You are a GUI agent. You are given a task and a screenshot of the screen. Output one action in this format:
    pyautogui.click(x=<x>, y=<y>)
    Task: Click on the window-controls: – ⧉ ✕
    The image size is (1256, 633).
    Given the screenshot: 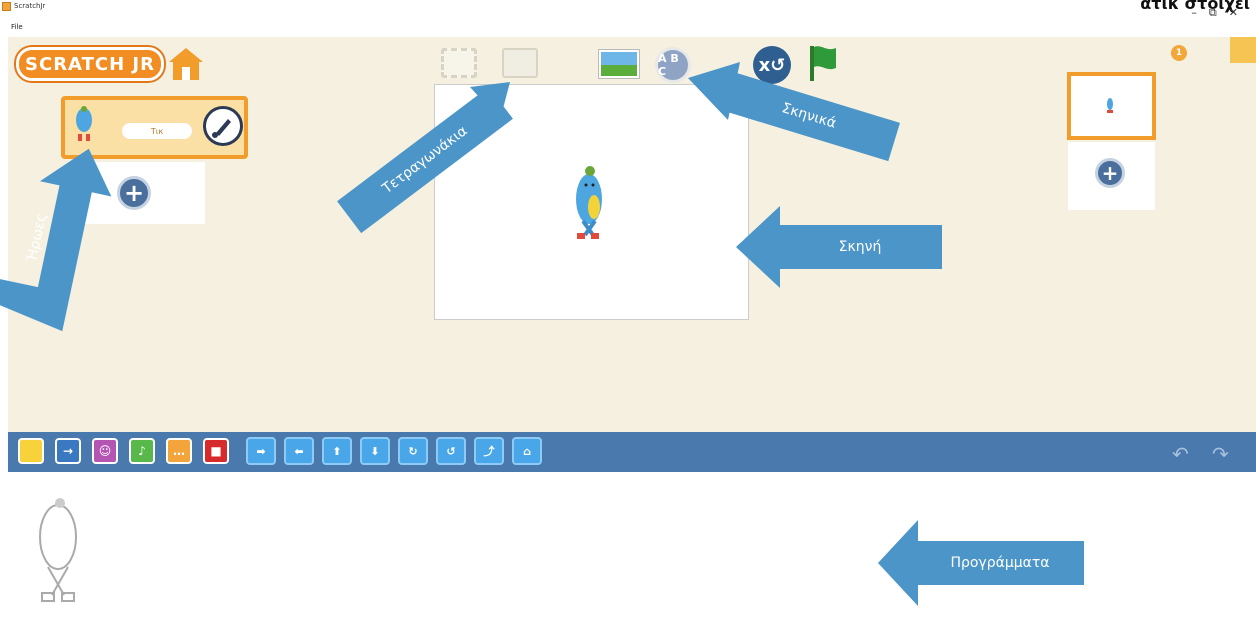 What is the action you would take?
    pyautogui.click(x=1214, y=13)
    